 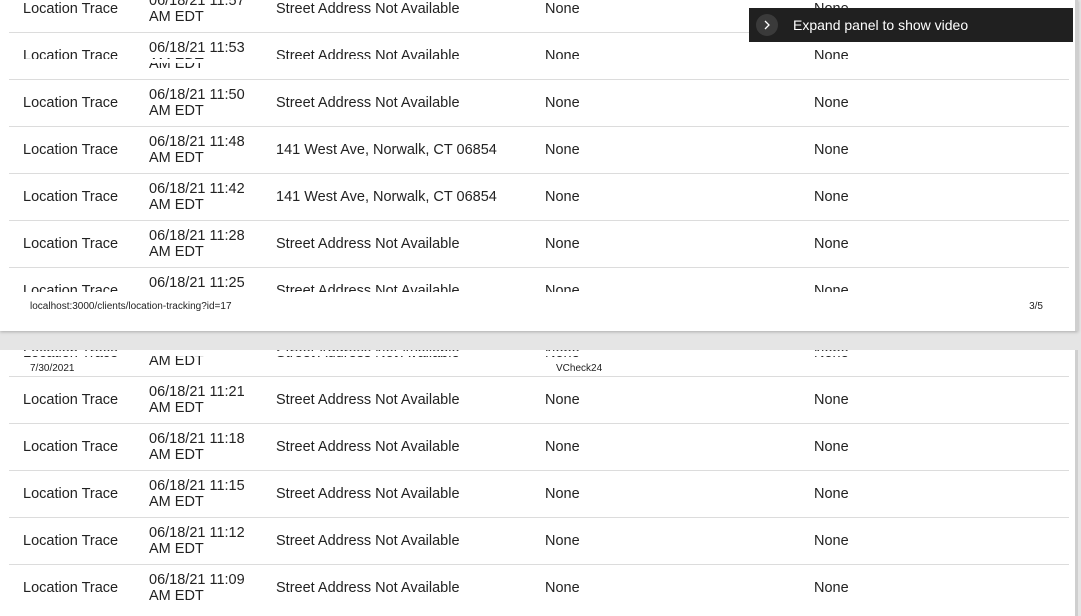 I want to click on timestamp-date: 06/18/21 11:53, so click(x=197, y=48).